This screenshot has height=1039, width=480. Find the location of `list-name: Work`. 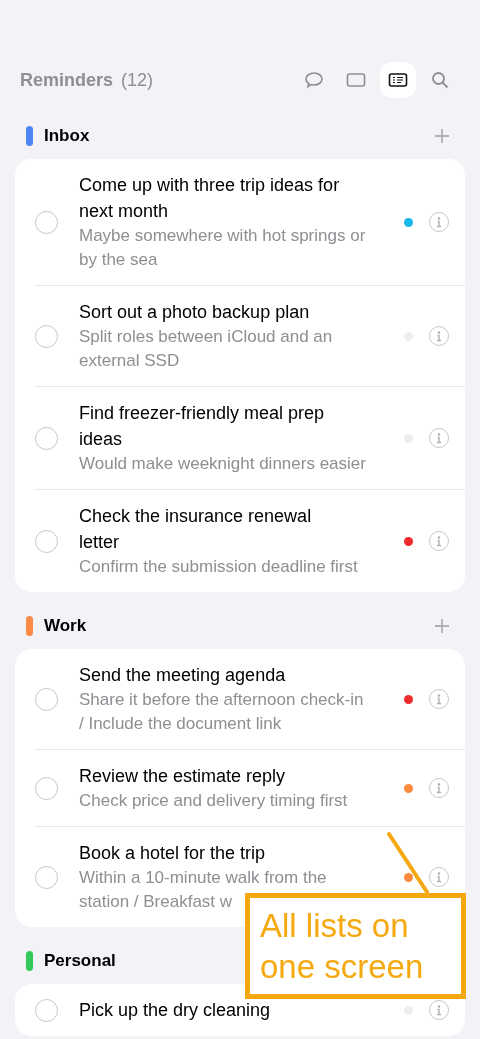

list-name: Work is located at coordinates (65, 626).